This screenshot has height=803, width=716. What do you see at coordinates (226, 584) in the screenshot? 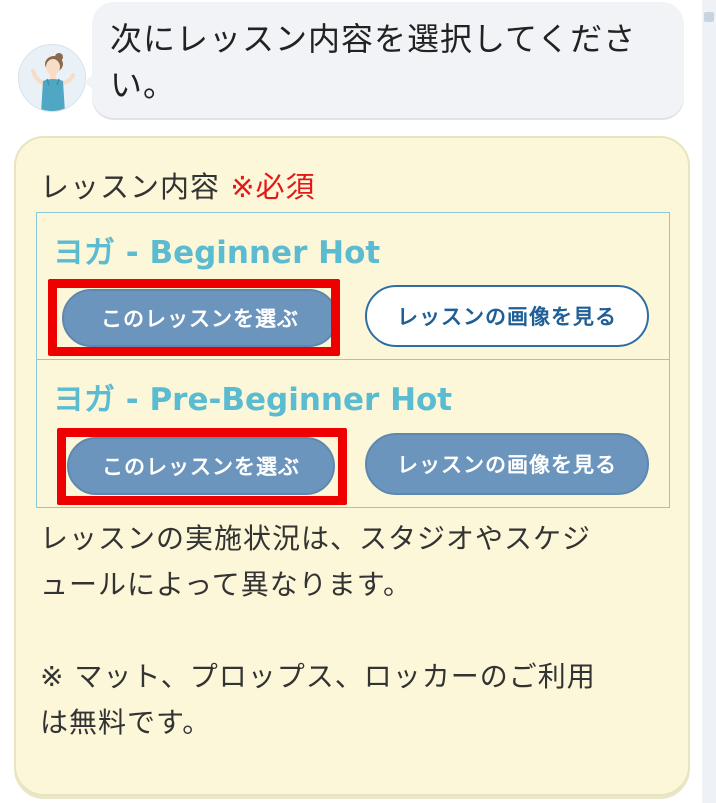
I see `note-line-2: ュールによって異なります。` at bounding box center [226, 584].